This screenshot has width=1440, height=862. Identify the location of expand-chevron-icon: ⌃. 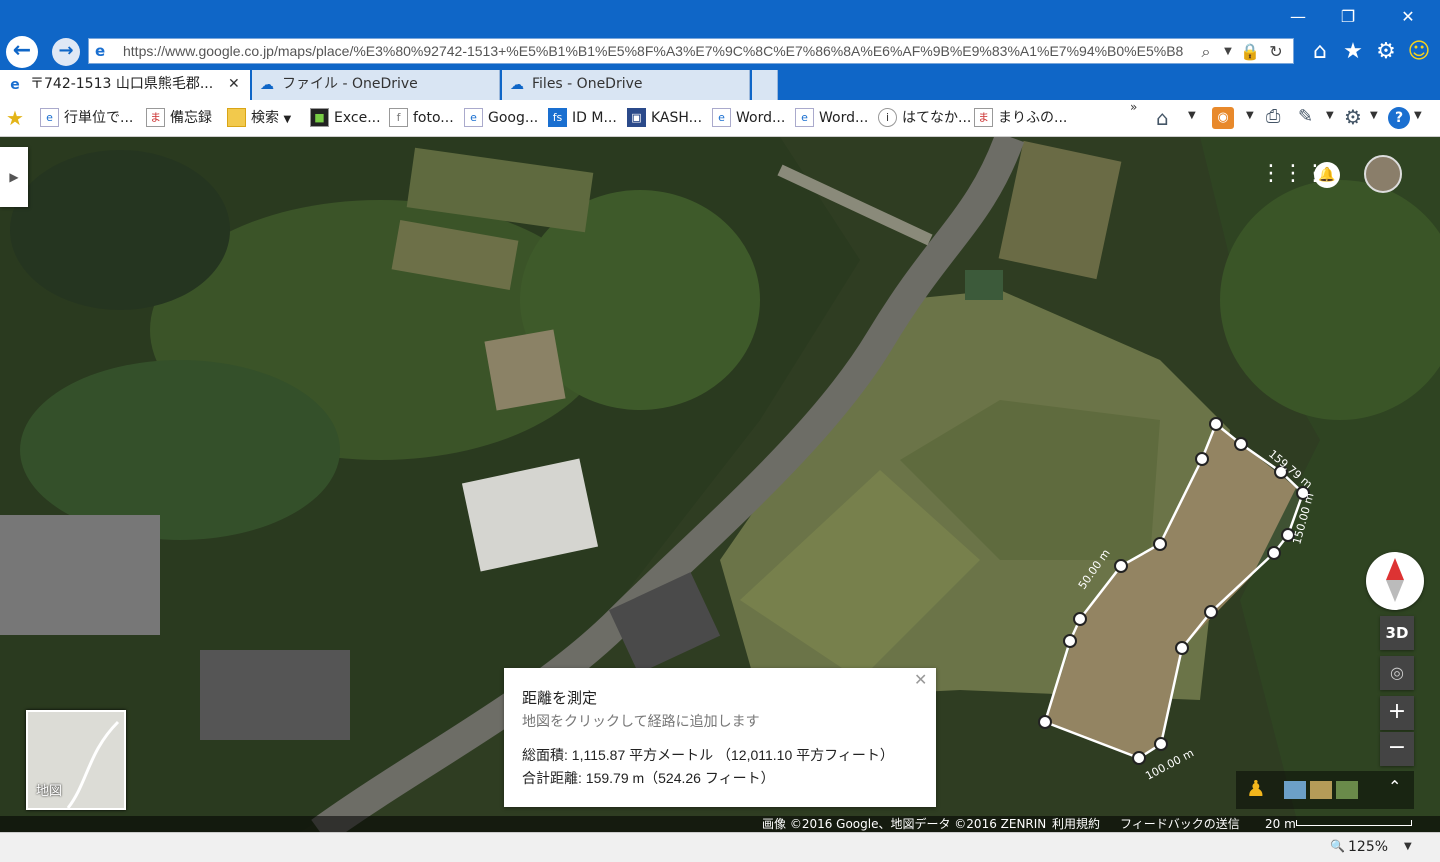
(1394, 786).